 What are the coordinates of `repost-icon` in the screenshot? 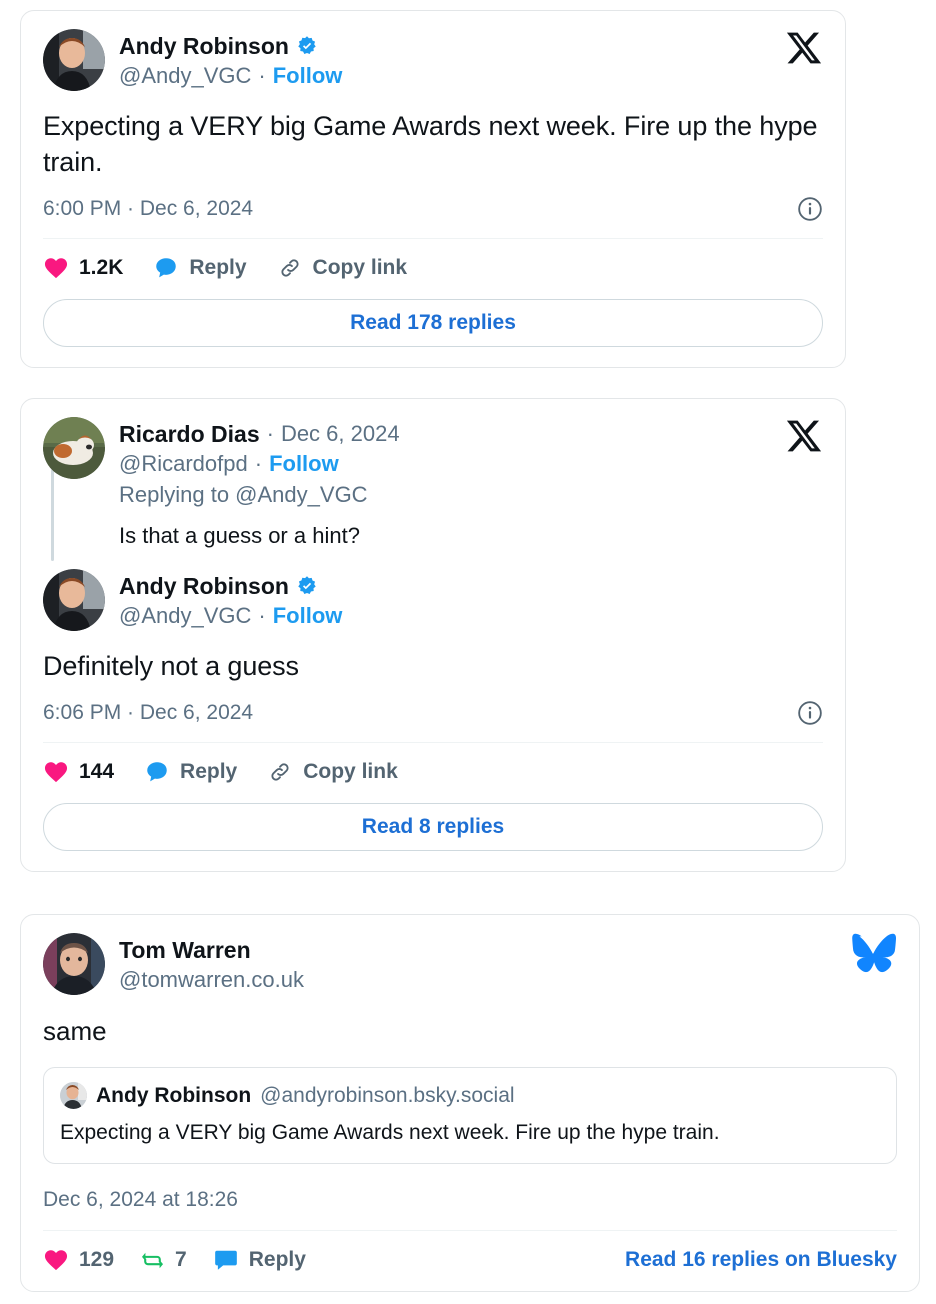 It's located at (153, 1260).